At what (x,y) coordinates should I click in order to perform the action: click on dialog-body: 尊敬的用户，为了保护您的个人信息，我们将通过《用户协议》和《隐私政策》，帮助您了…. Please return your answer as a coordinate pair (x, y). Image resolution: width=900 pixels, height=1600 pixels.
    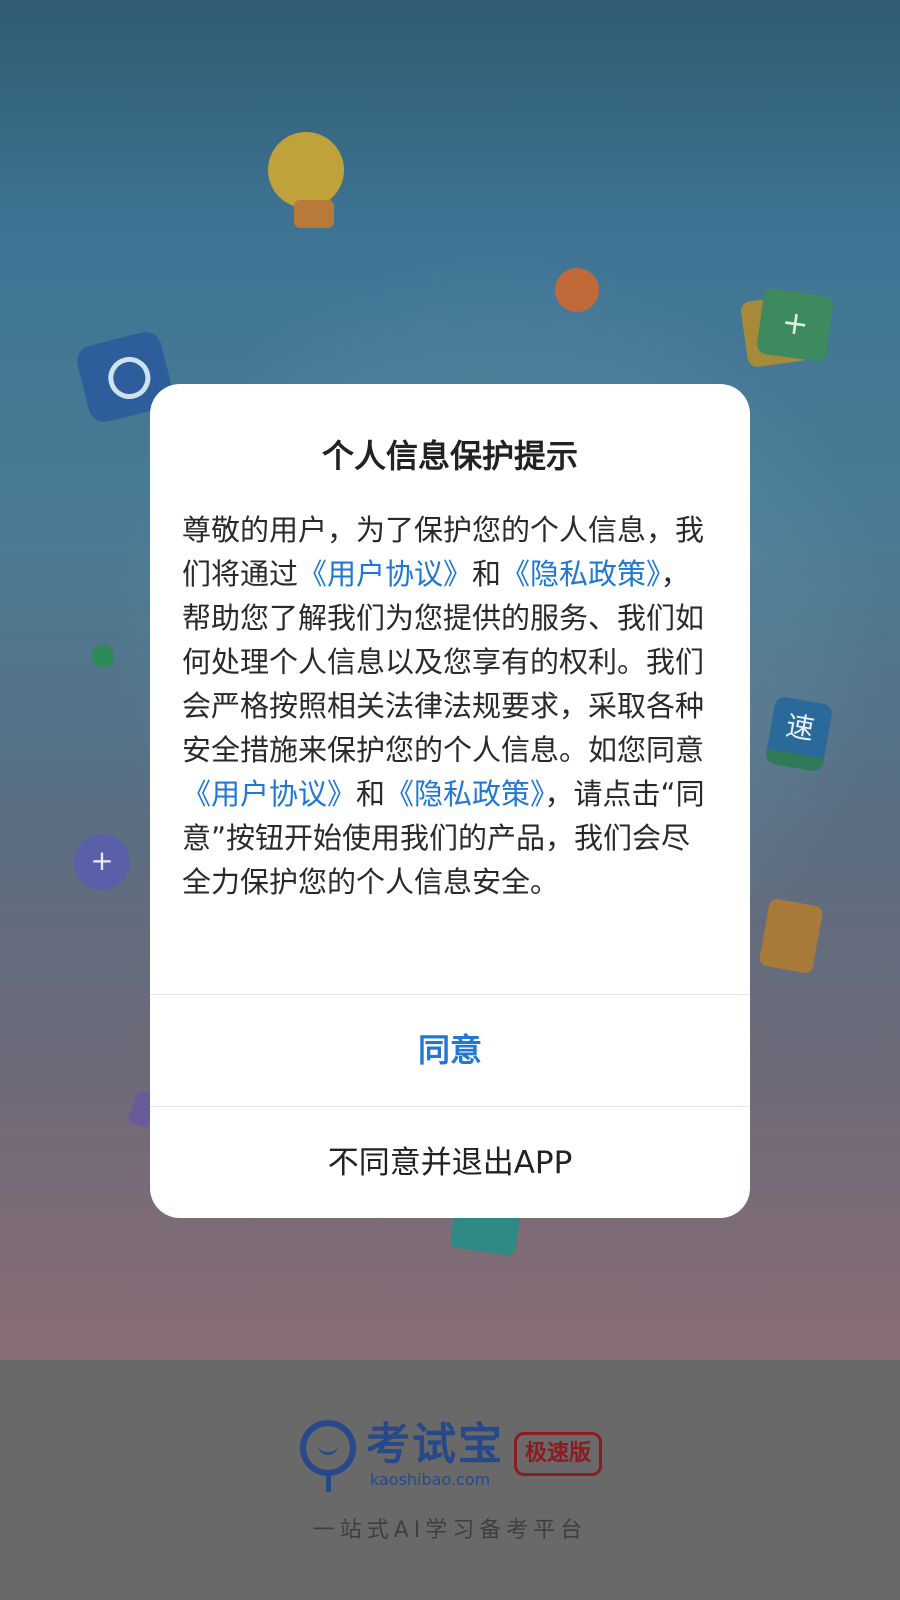
    Looking at the image, I should click on (450, 706).